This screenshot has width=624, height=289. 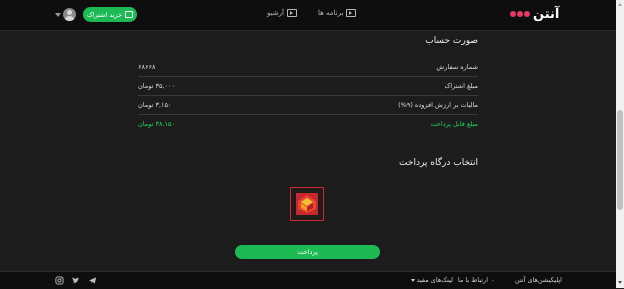 I want to click on bank-logo-icon, so click(x=307, y=204).